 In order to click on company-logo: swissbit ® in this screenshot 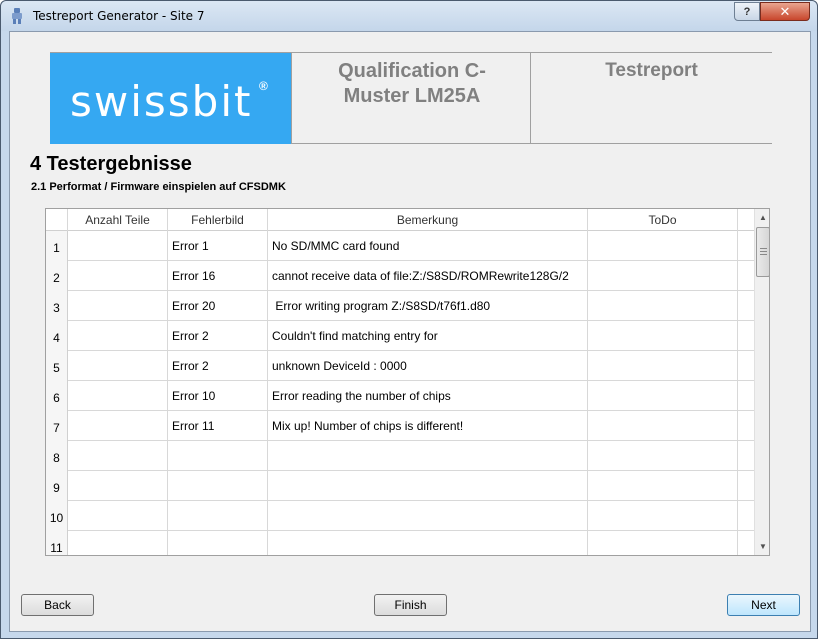, I will do `click(170, 98)`.